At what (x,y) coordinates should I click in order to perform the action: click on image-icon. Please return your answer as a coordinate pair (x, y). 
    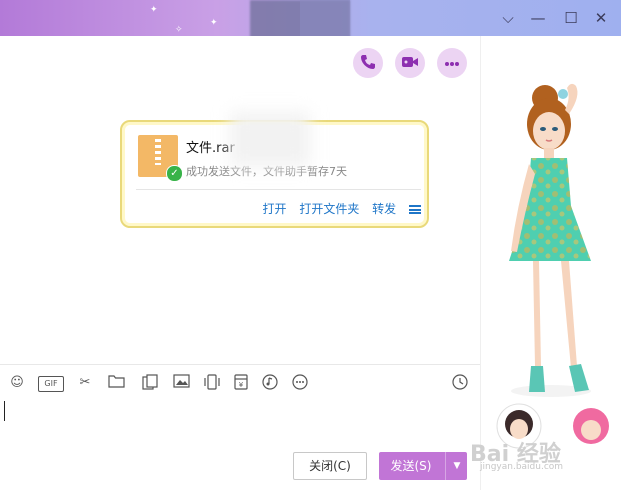
    Looking at the image, I should click on (181, 383).